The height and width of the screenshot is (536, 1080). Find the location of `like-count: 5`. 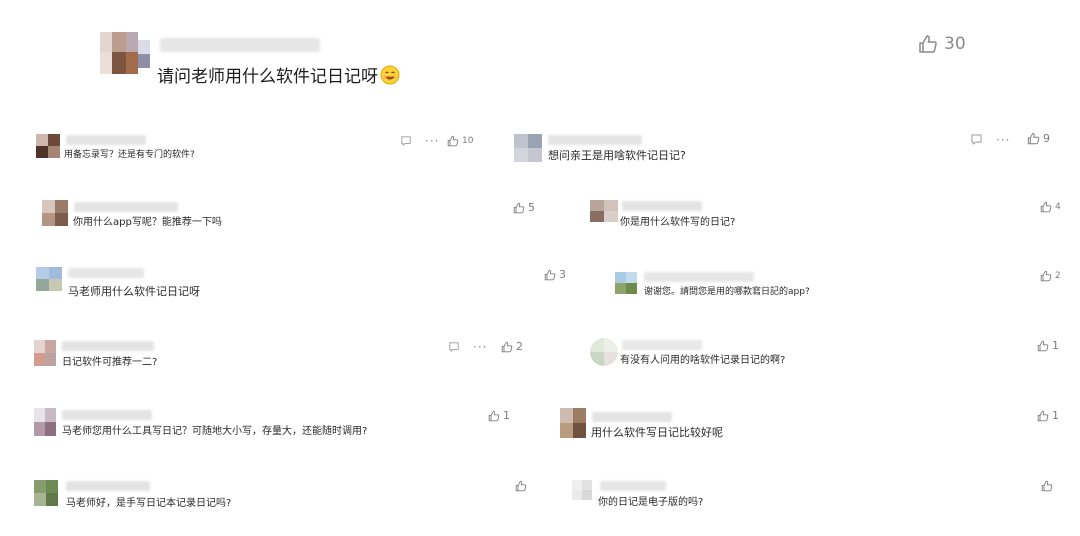

like-count: 5 is located at coordinates (531, 207).